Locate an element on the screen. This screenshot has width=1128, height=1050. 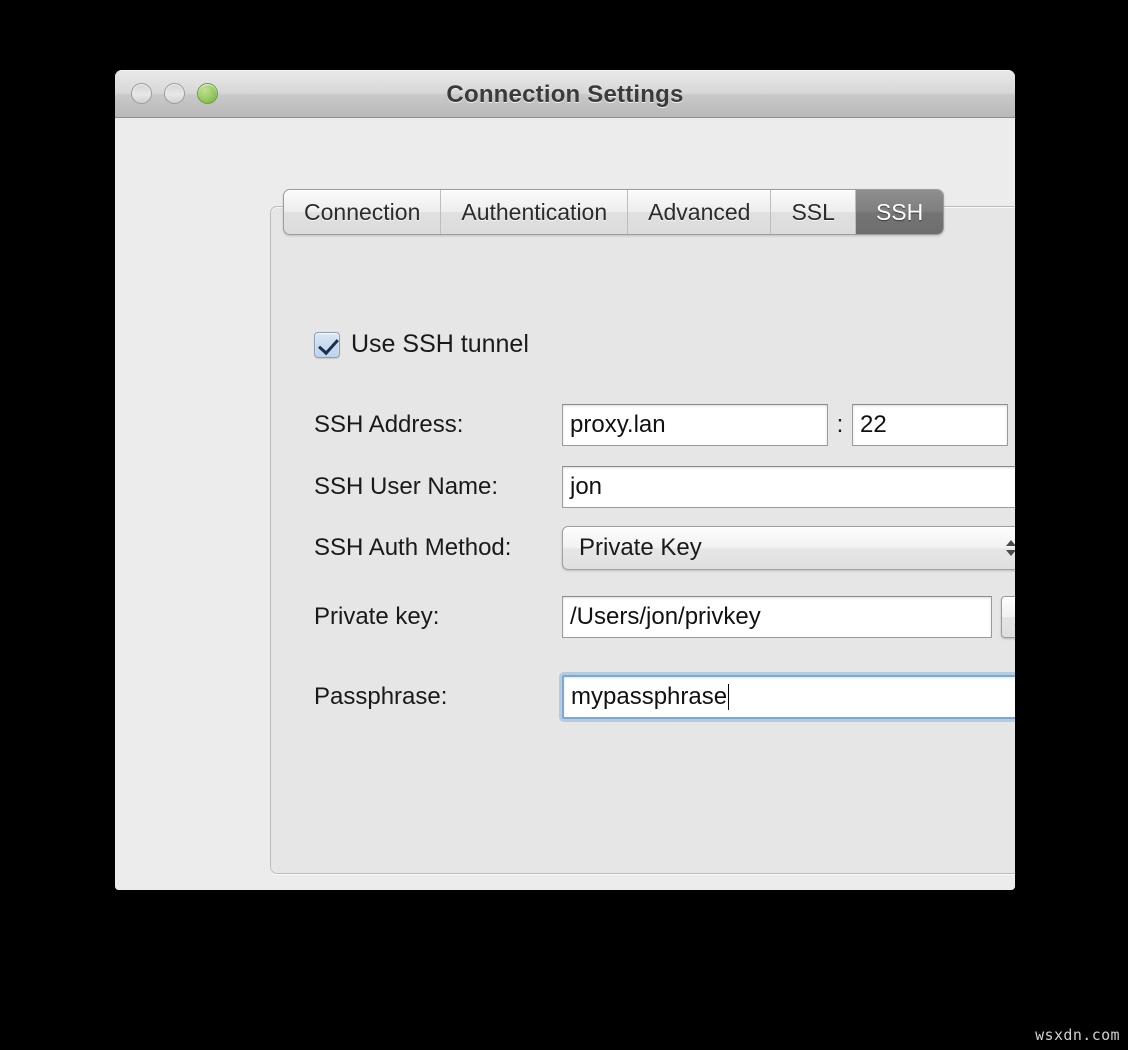
ssh-address-row: SSH Address: proxy.lan : 22 is located at coordinates (661, 425).